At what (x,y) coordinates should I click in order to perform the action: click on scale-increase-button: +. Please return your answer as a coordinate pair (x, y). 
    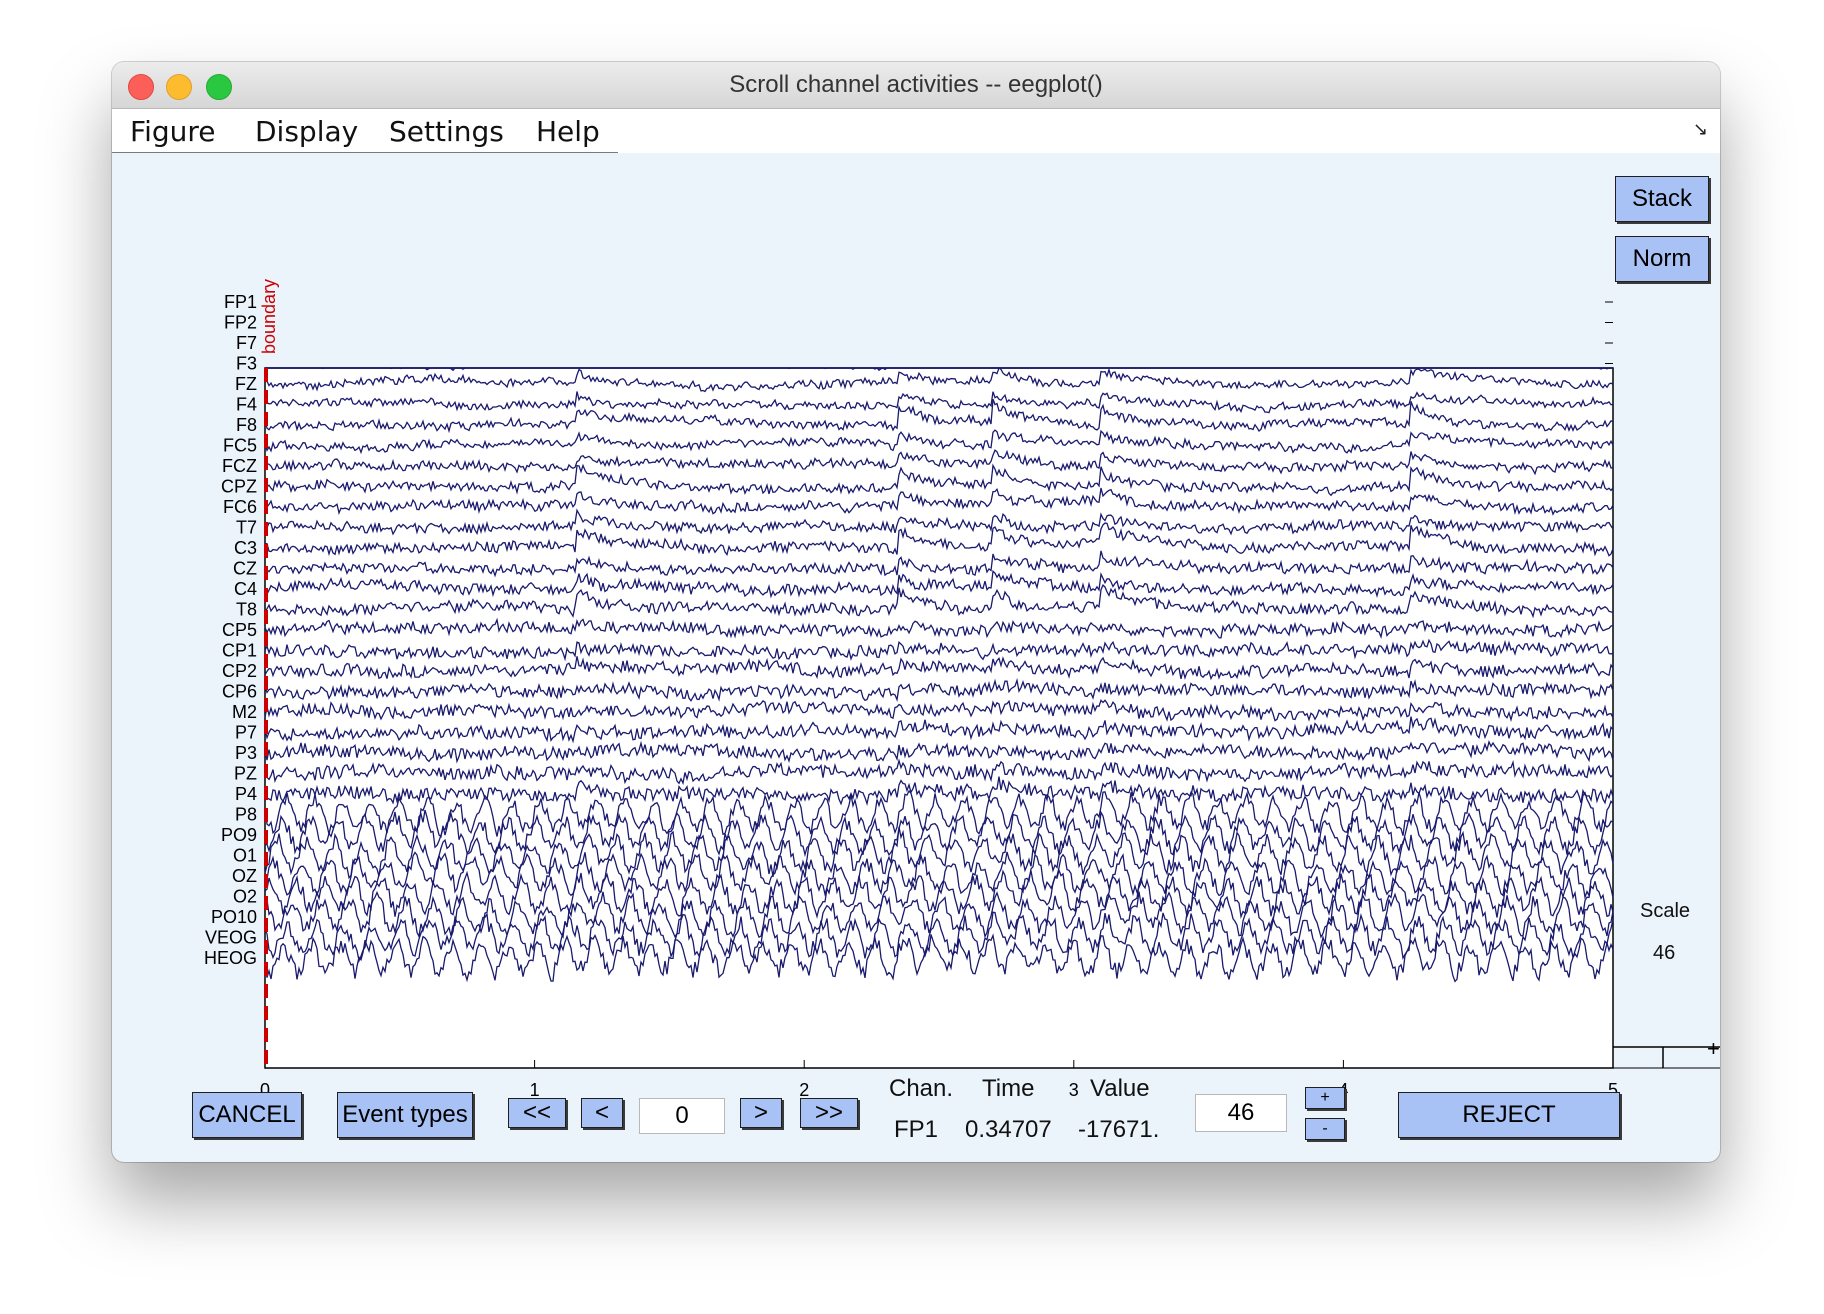
    Looking at the image, I should click on (1325, 1098).